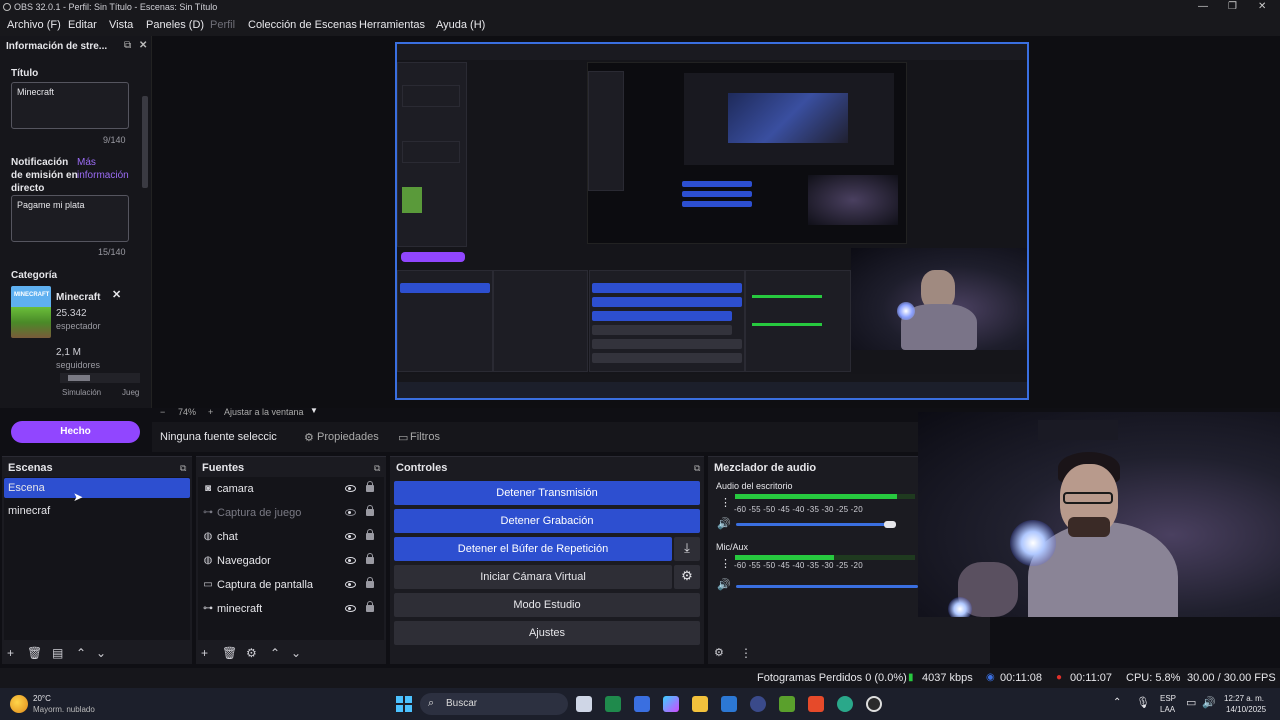 Image resolution: width=1280 pixels, height=720 pixels. I want to click on windows-start-icon, so click(404, 704).